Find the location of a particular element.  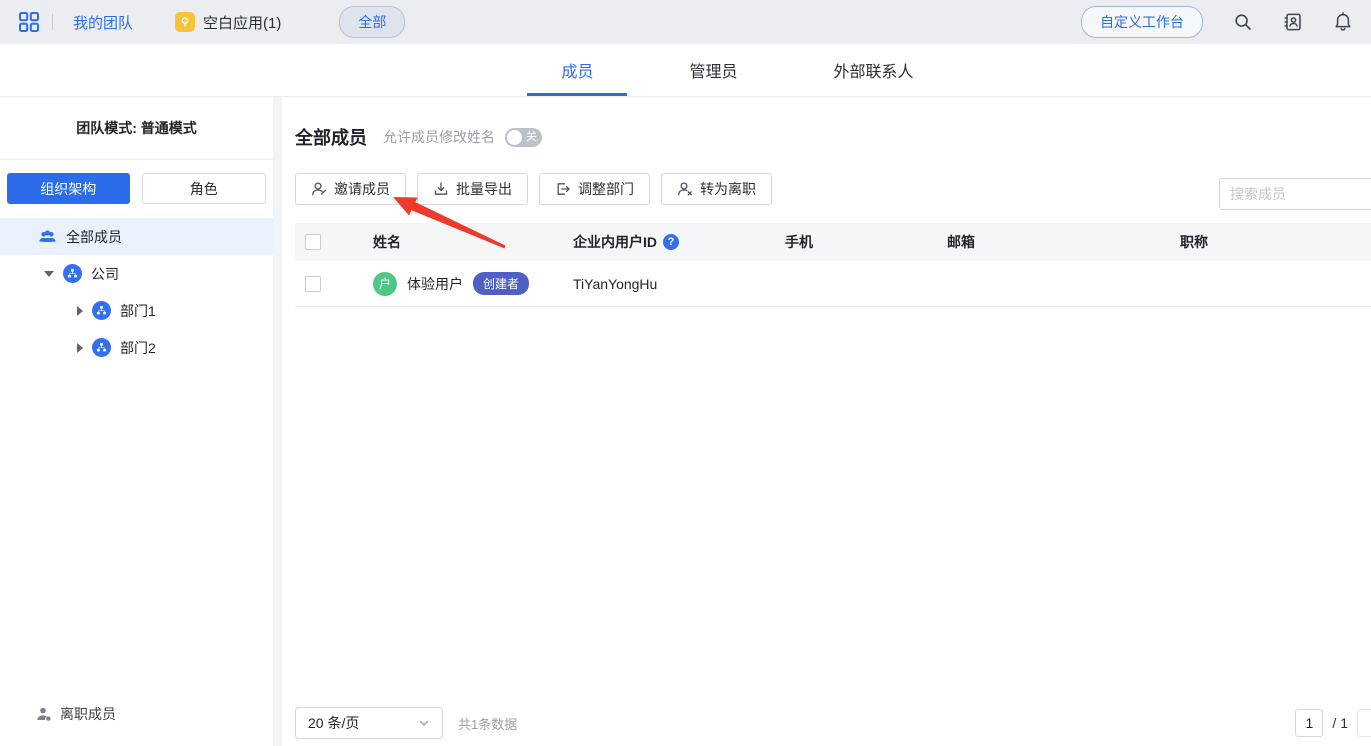

blank-app-entry: 空白应用(1) is located at coordinates (228, 22).